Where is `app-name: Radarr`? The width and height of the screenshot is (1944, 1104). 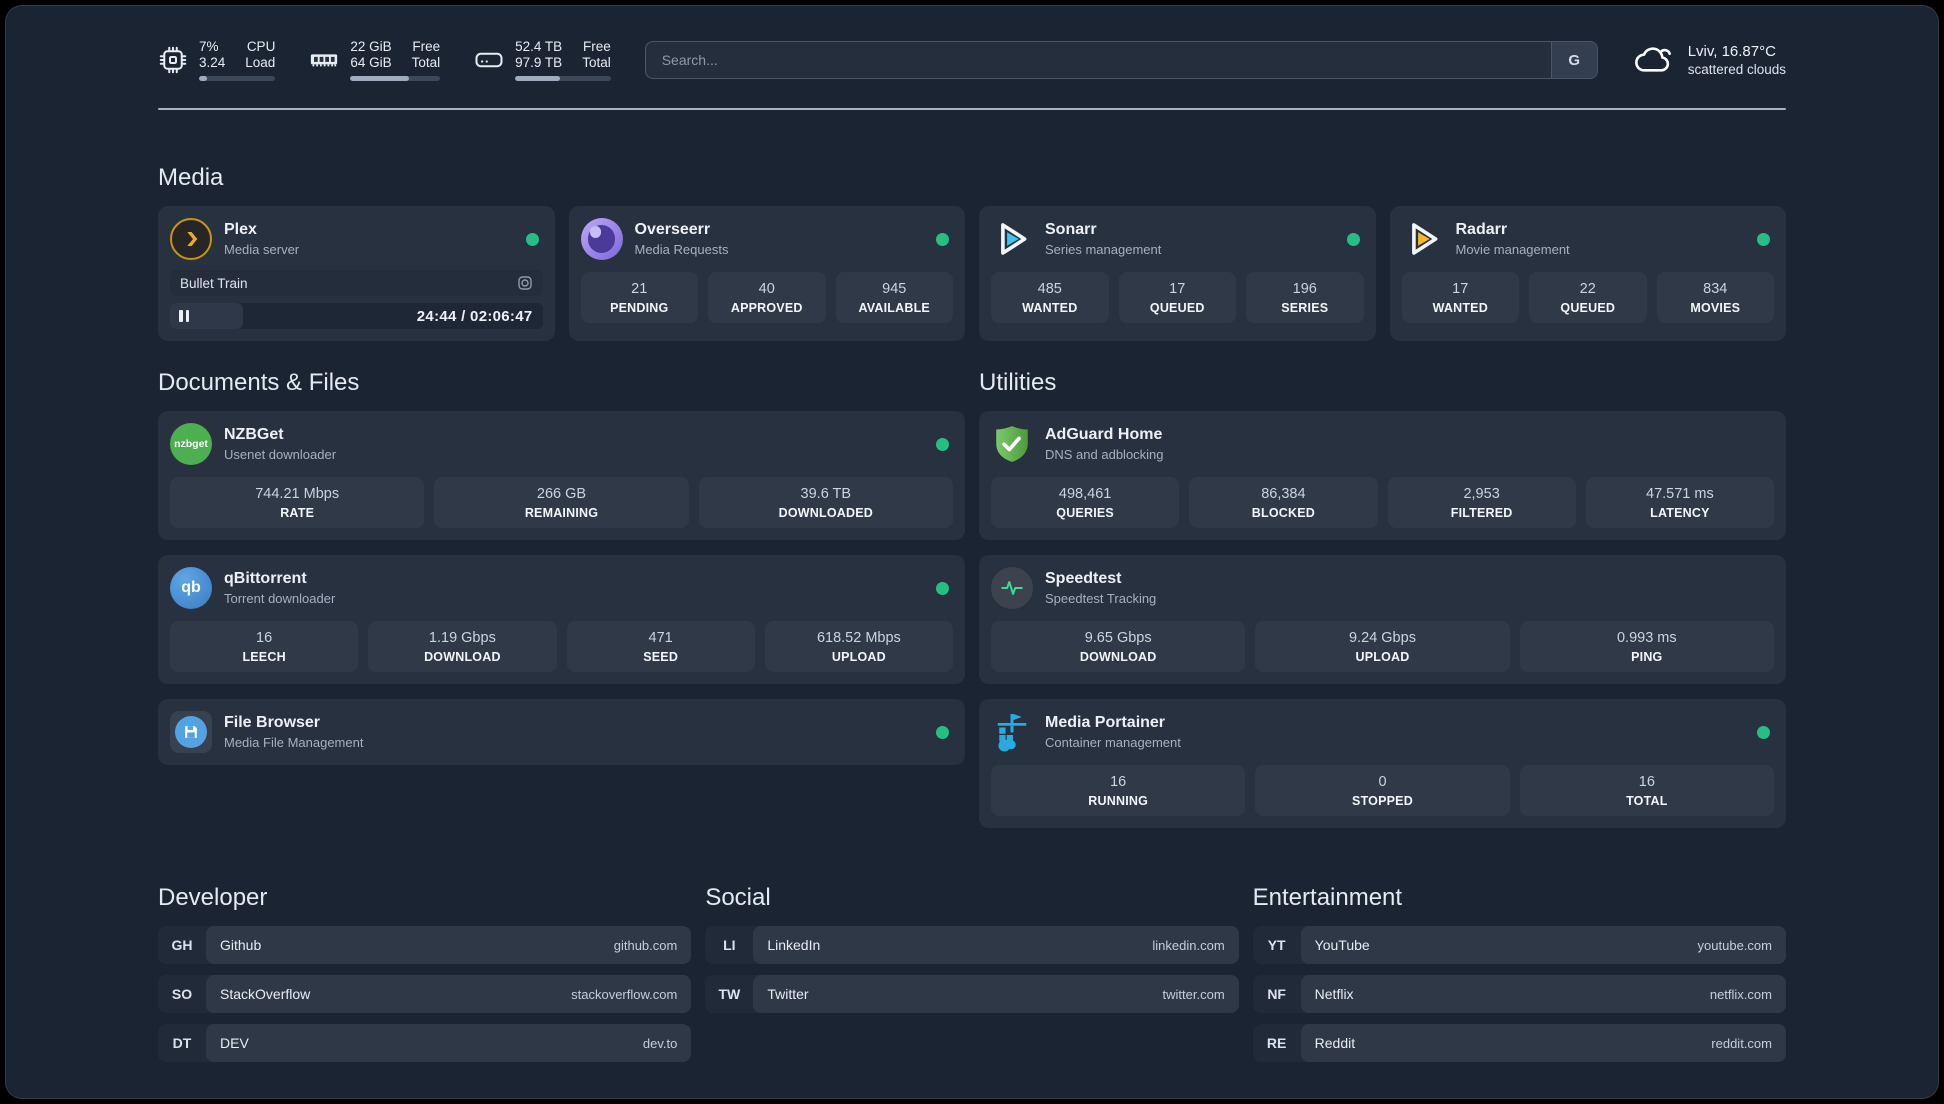 app-name: Radarr is located at coordinates (1481, 229).